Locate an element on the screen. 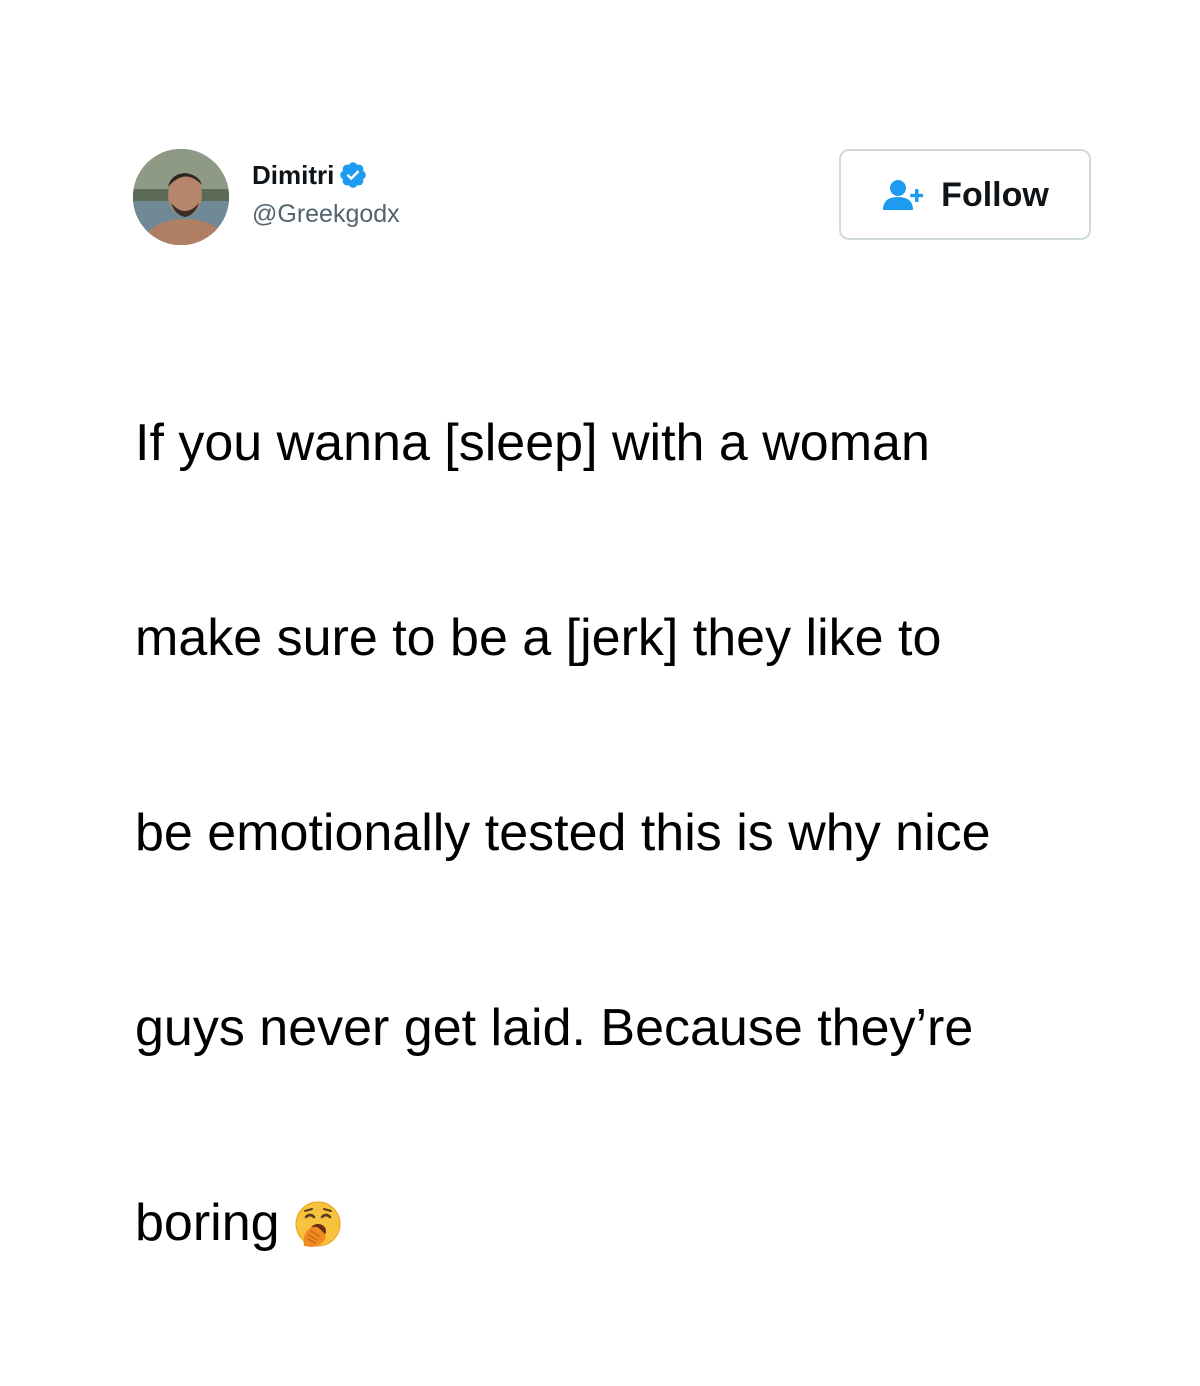  tweet-text-line: boring is located at coordinates (207, 1223).